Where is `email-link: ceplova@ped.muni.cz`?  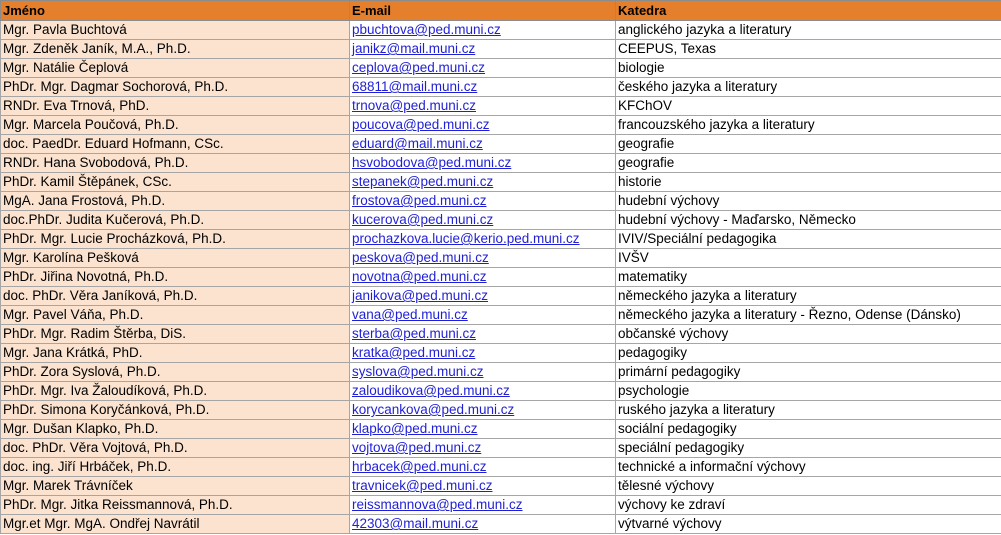
email-link: ceplova@ped.muni.cz is located at coordinates (418, 67).